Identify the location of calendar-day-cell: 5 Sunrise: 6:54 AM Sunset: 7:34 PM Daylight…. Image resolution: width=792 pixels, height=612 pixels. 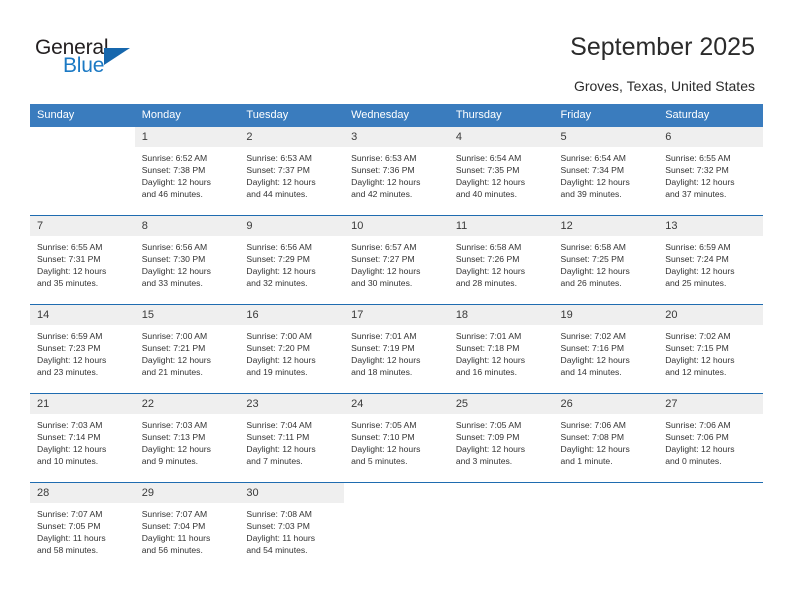
(606, 171).